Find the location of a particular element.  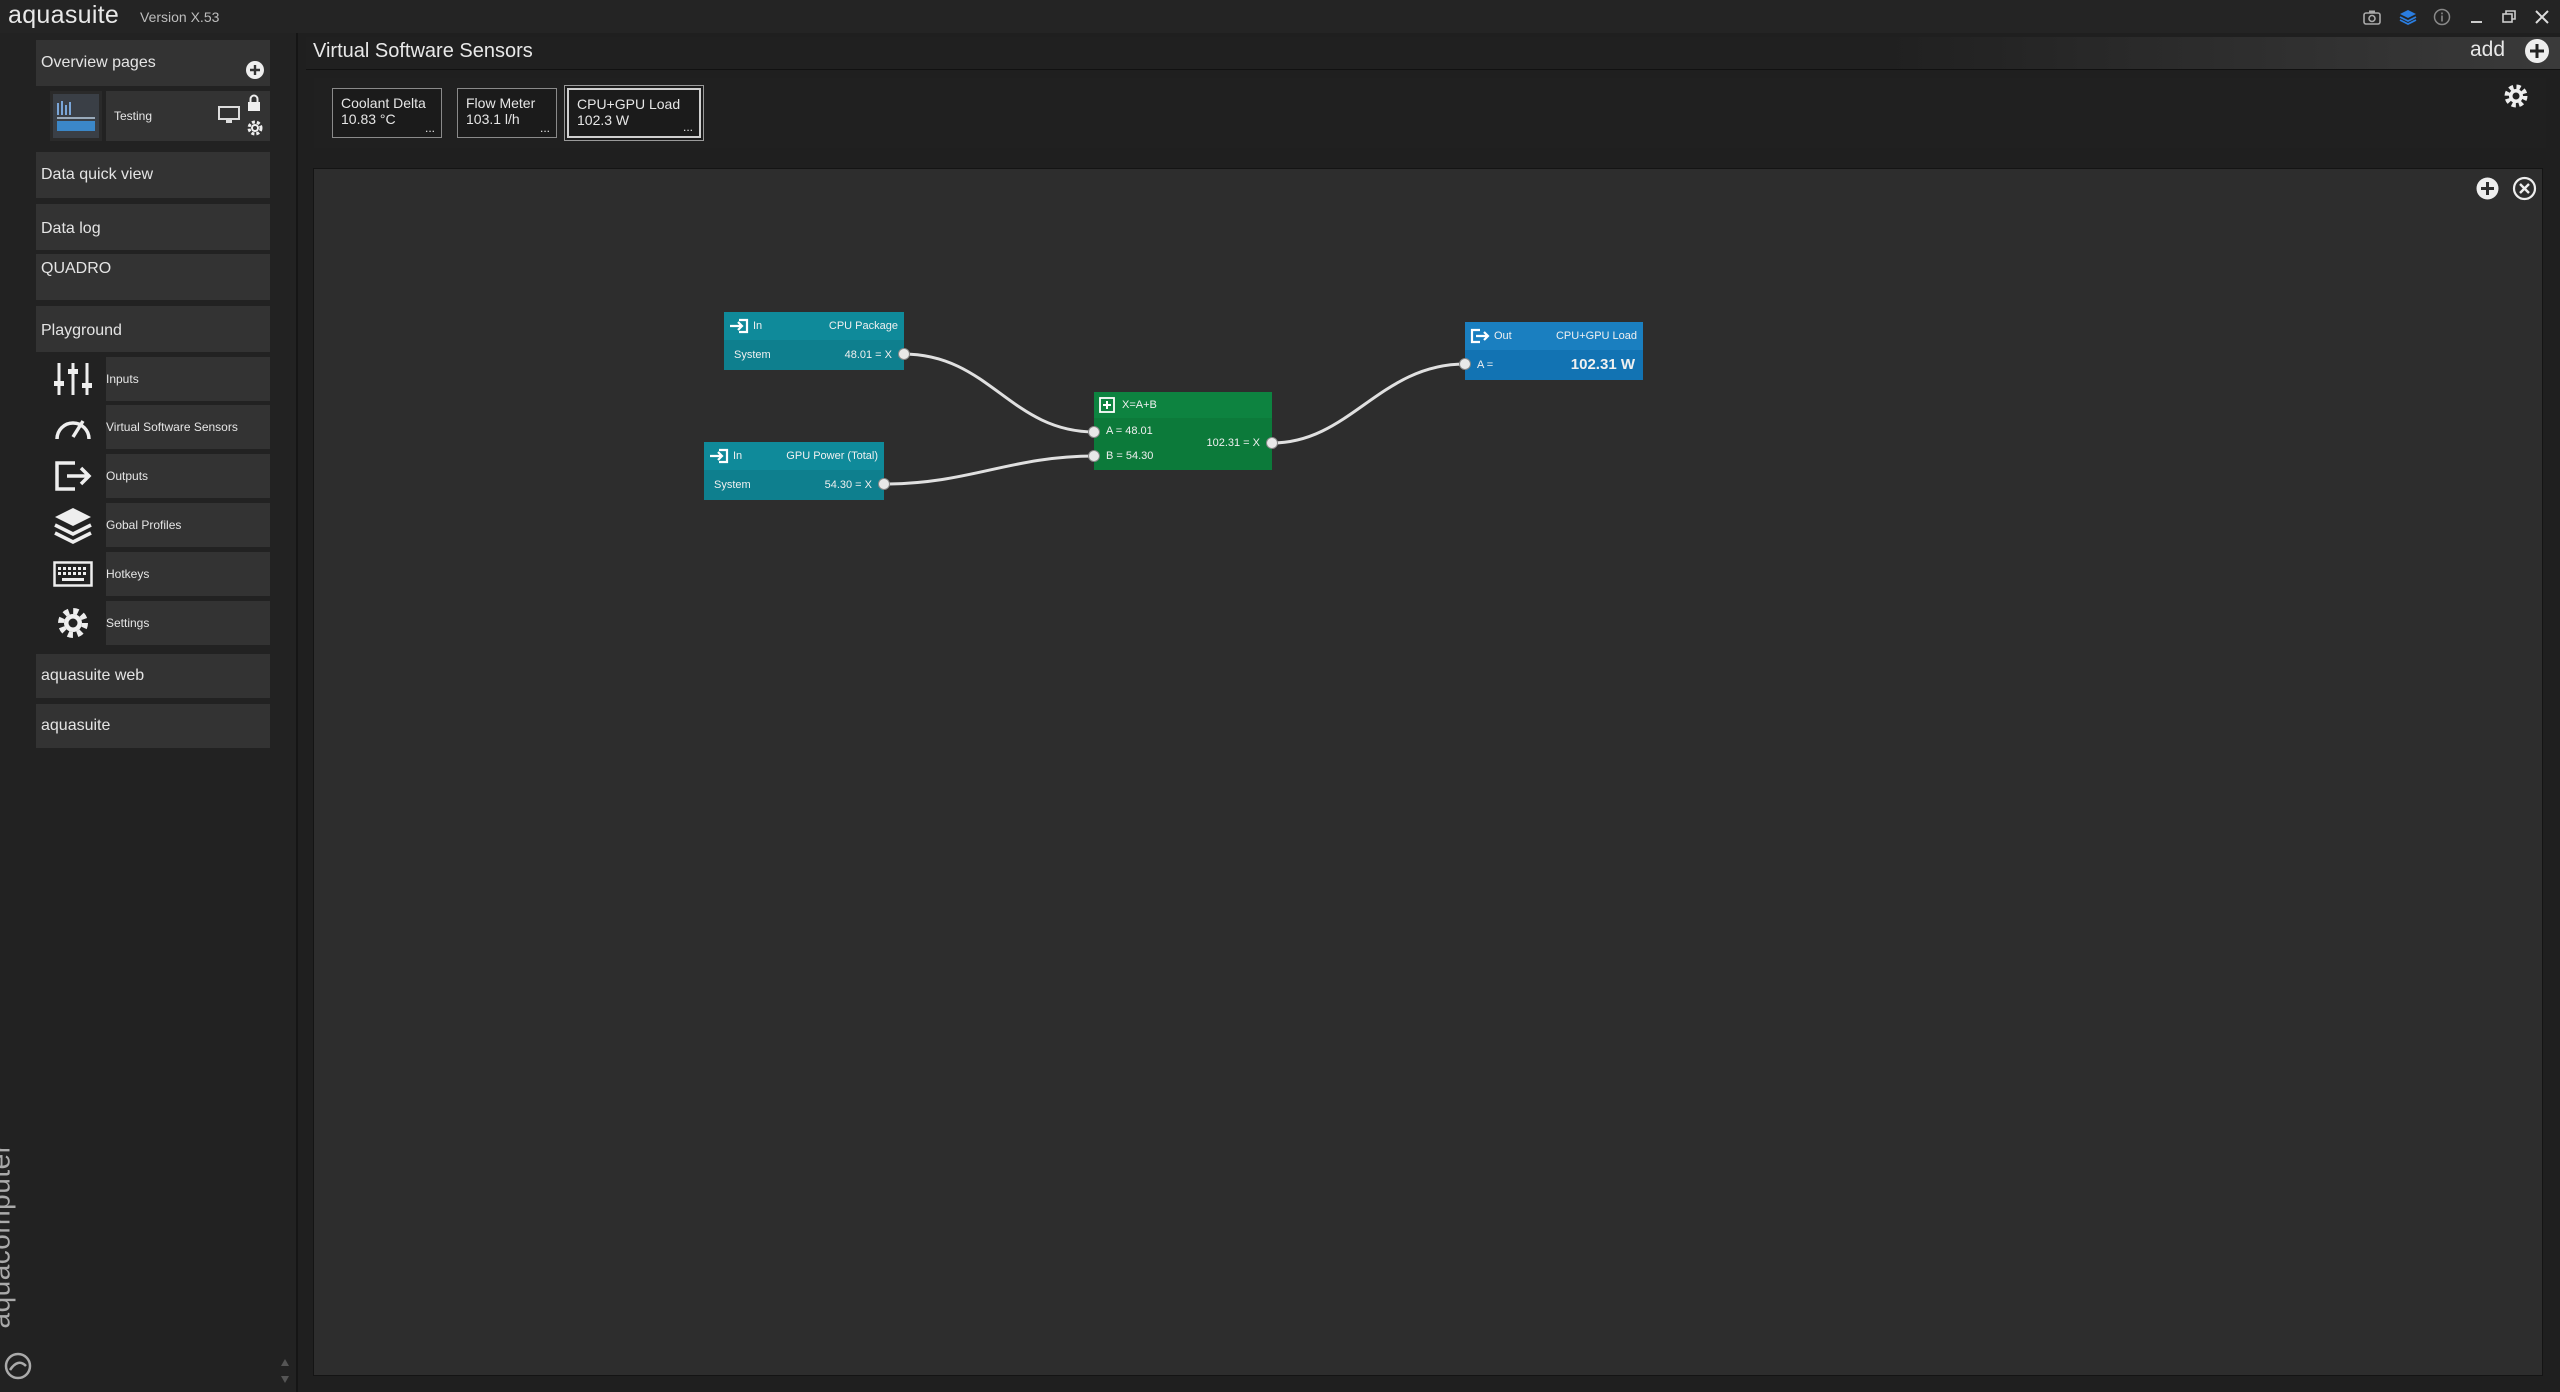

operation-result: 102.31 = X is located at coordinates (1233, 443).